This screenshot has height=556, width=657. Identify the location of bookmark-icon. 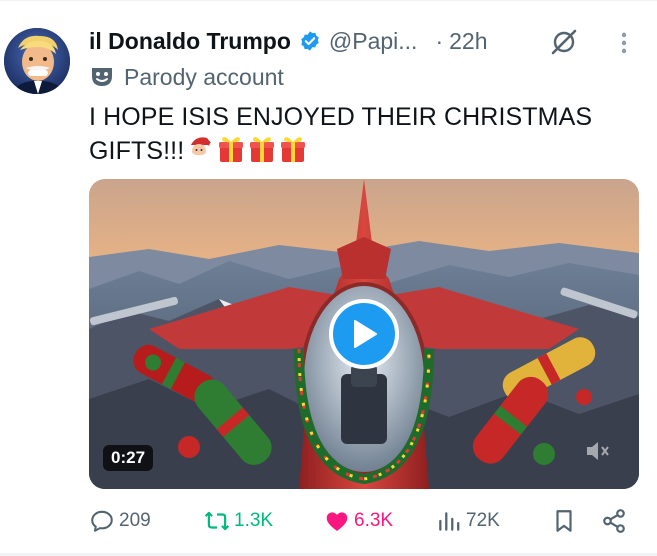
(564, 521).